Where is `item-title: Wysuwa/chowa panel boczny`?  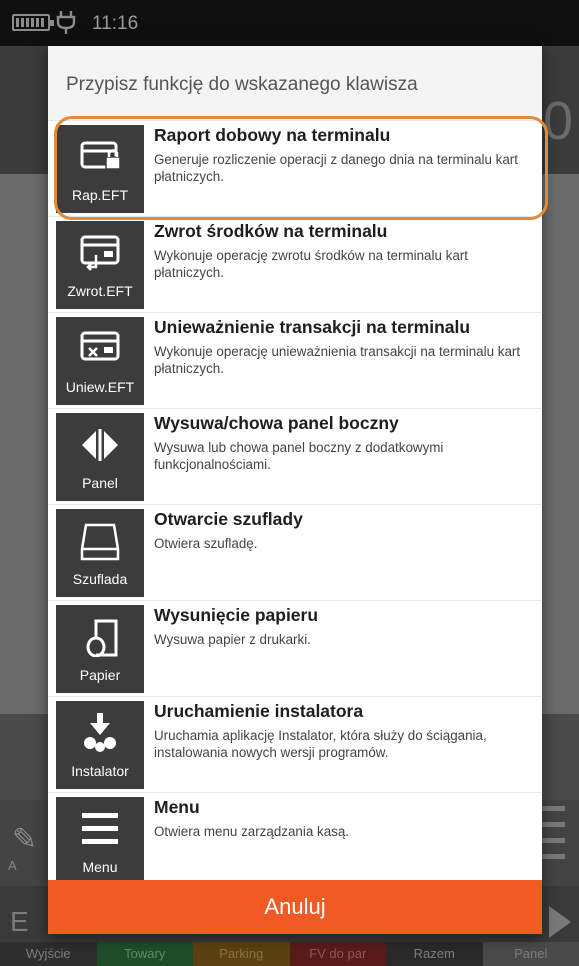
item-title: Wysuwa/chowa panel boczny is located at coordinates (276, 423).